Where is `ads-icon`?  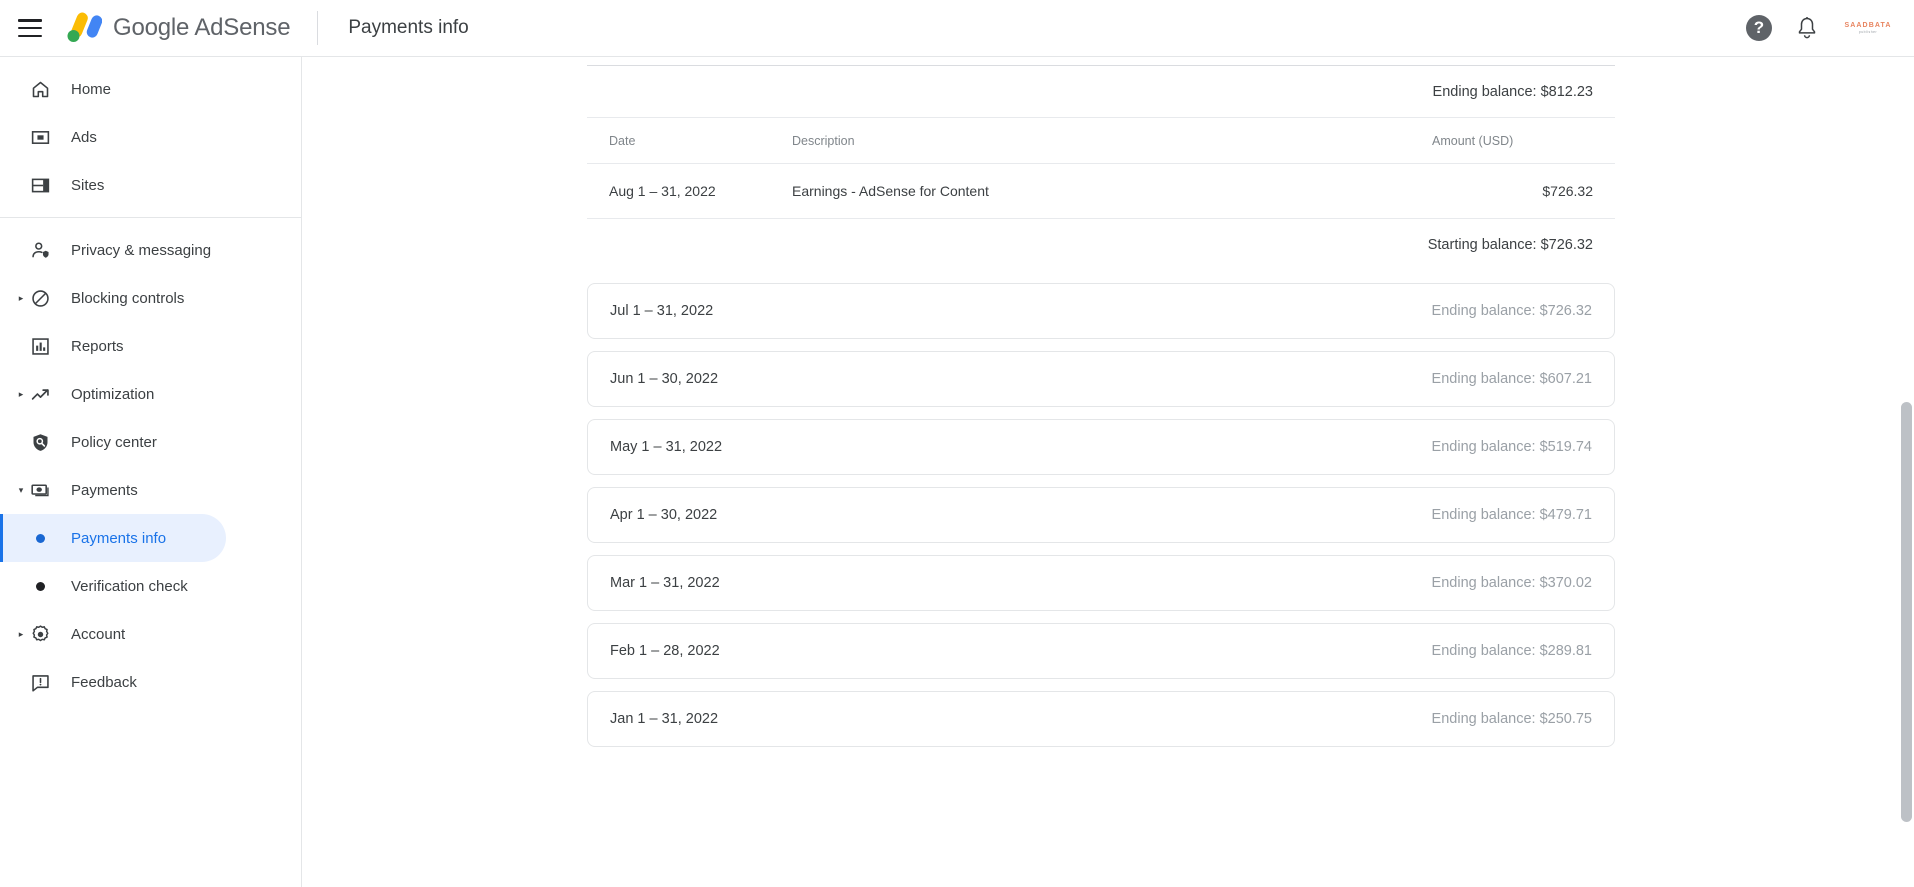 ads-icon is located at coordinates (40, 137).